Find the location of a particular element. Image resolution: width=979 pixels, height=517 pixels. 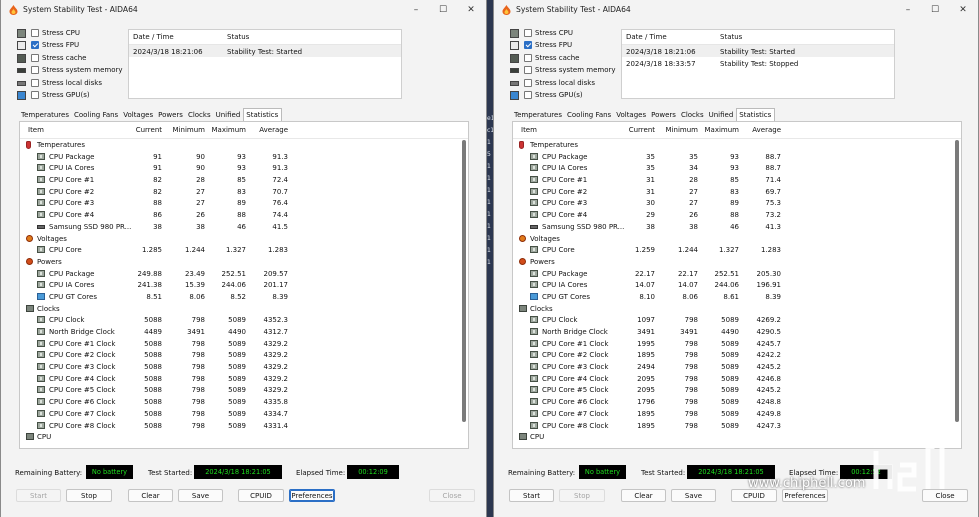

preferences-button: Preferences is located at coordinates (312, 495).